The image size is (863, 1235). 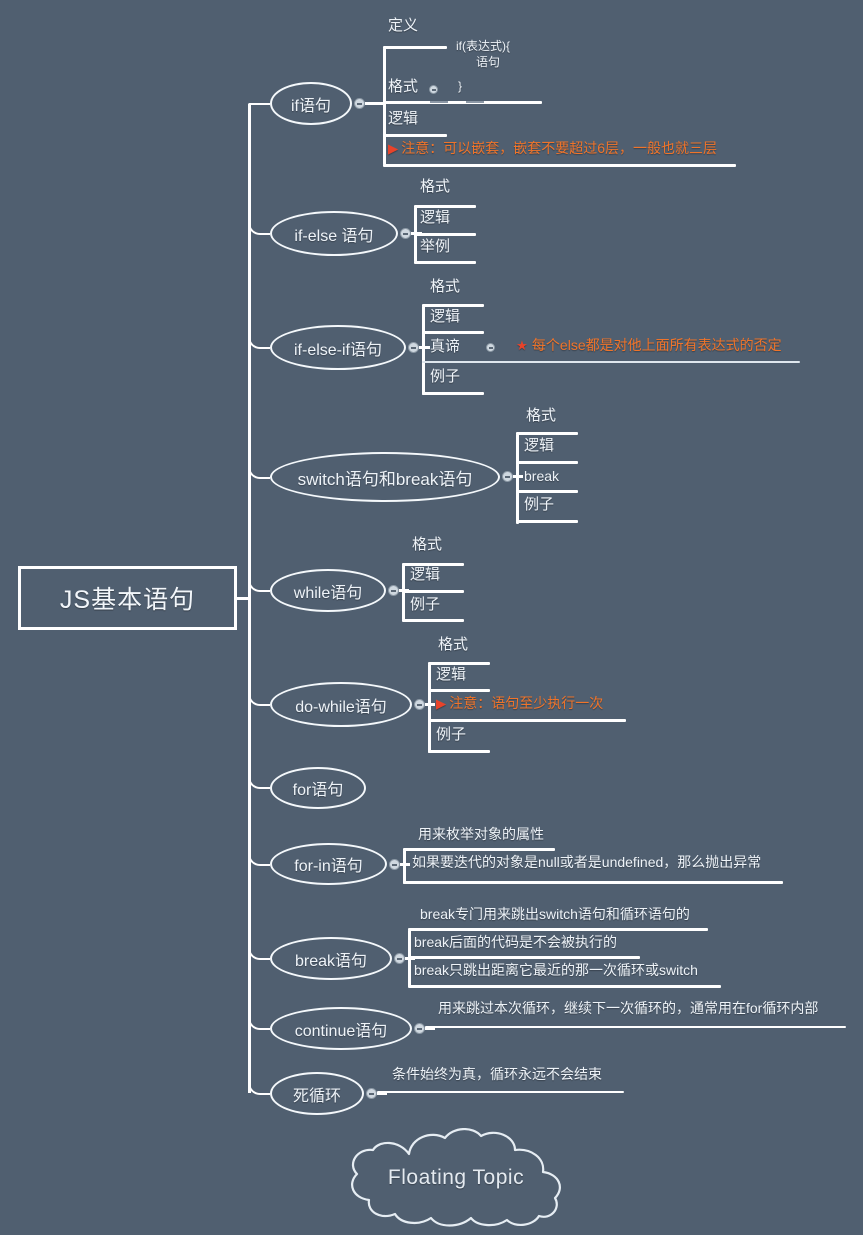 What do you see at coordinates (425, 605) in the screenshot?
I see `leaf-while-example: 例子` at bounding box center [425, 605].